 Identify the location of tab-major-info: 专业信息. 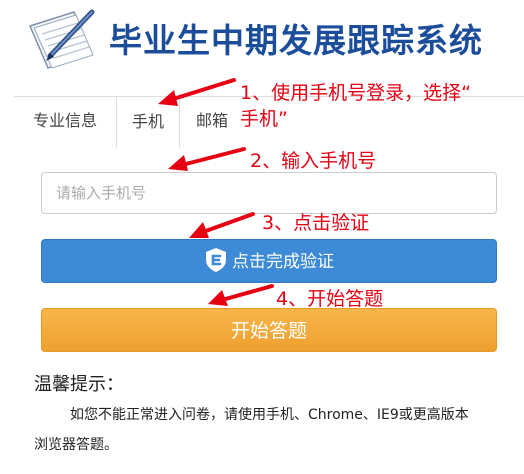
(65, 121).